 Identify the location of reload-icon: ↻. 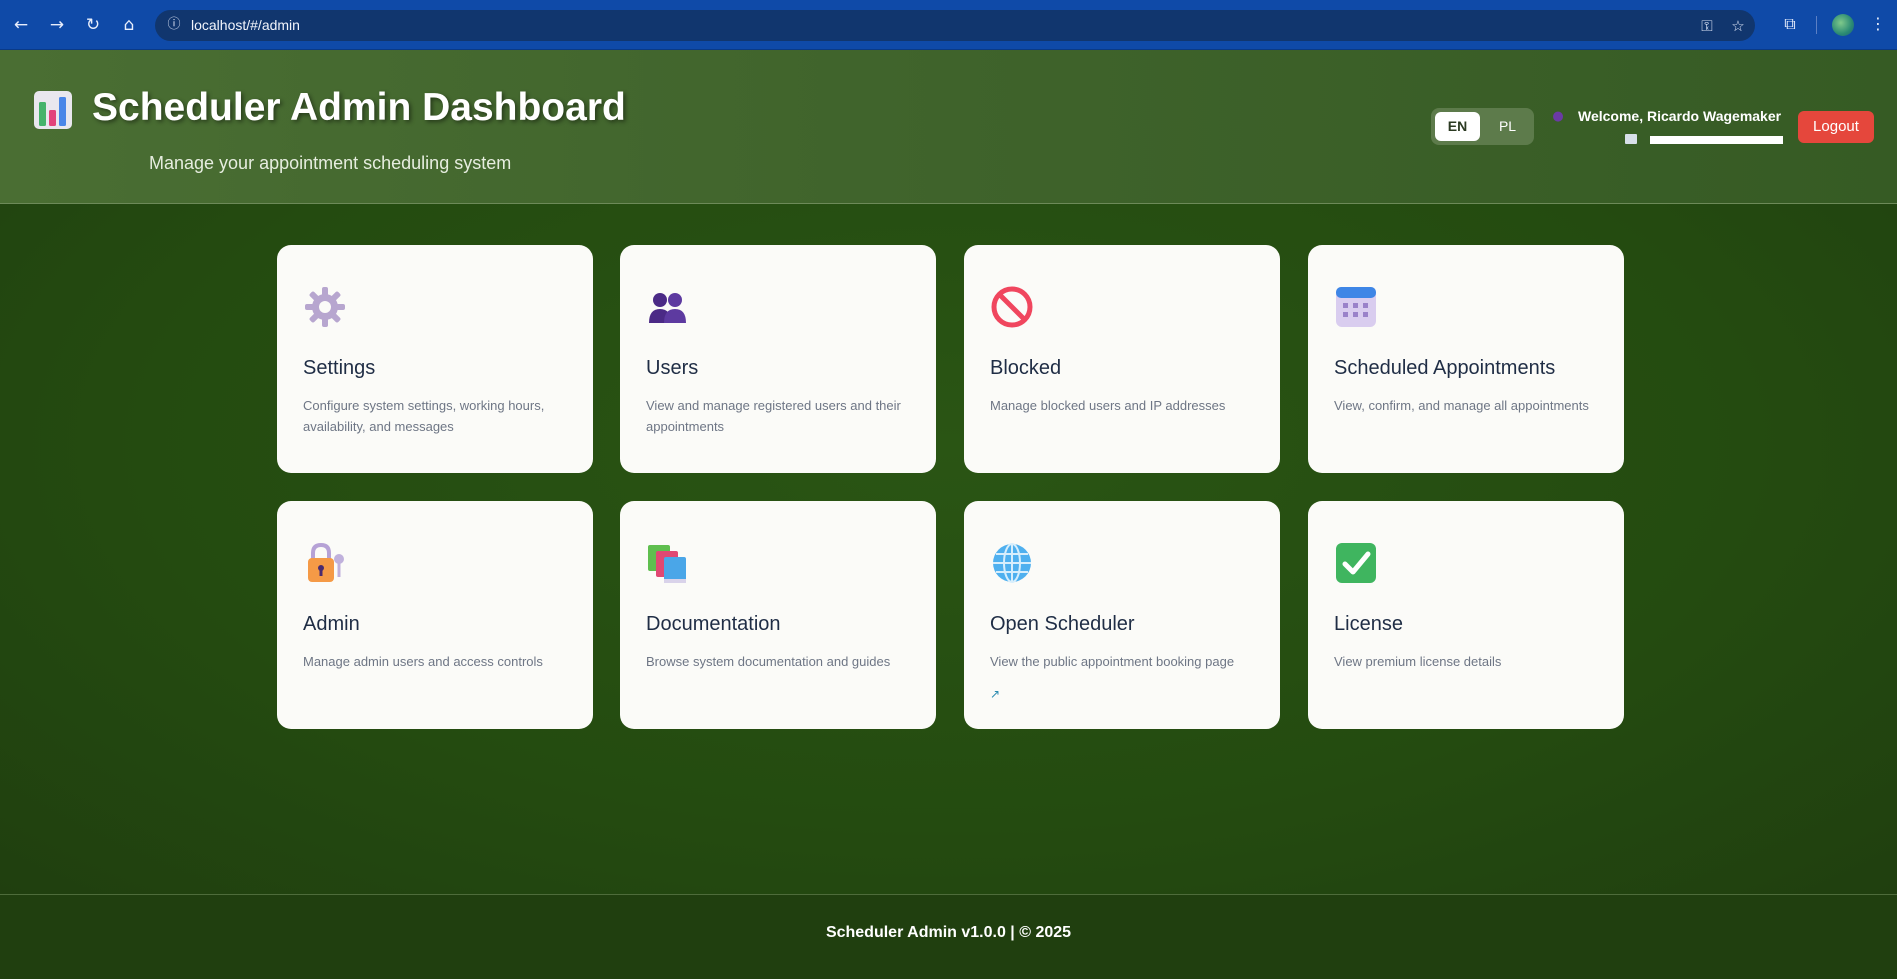
(93, 25).